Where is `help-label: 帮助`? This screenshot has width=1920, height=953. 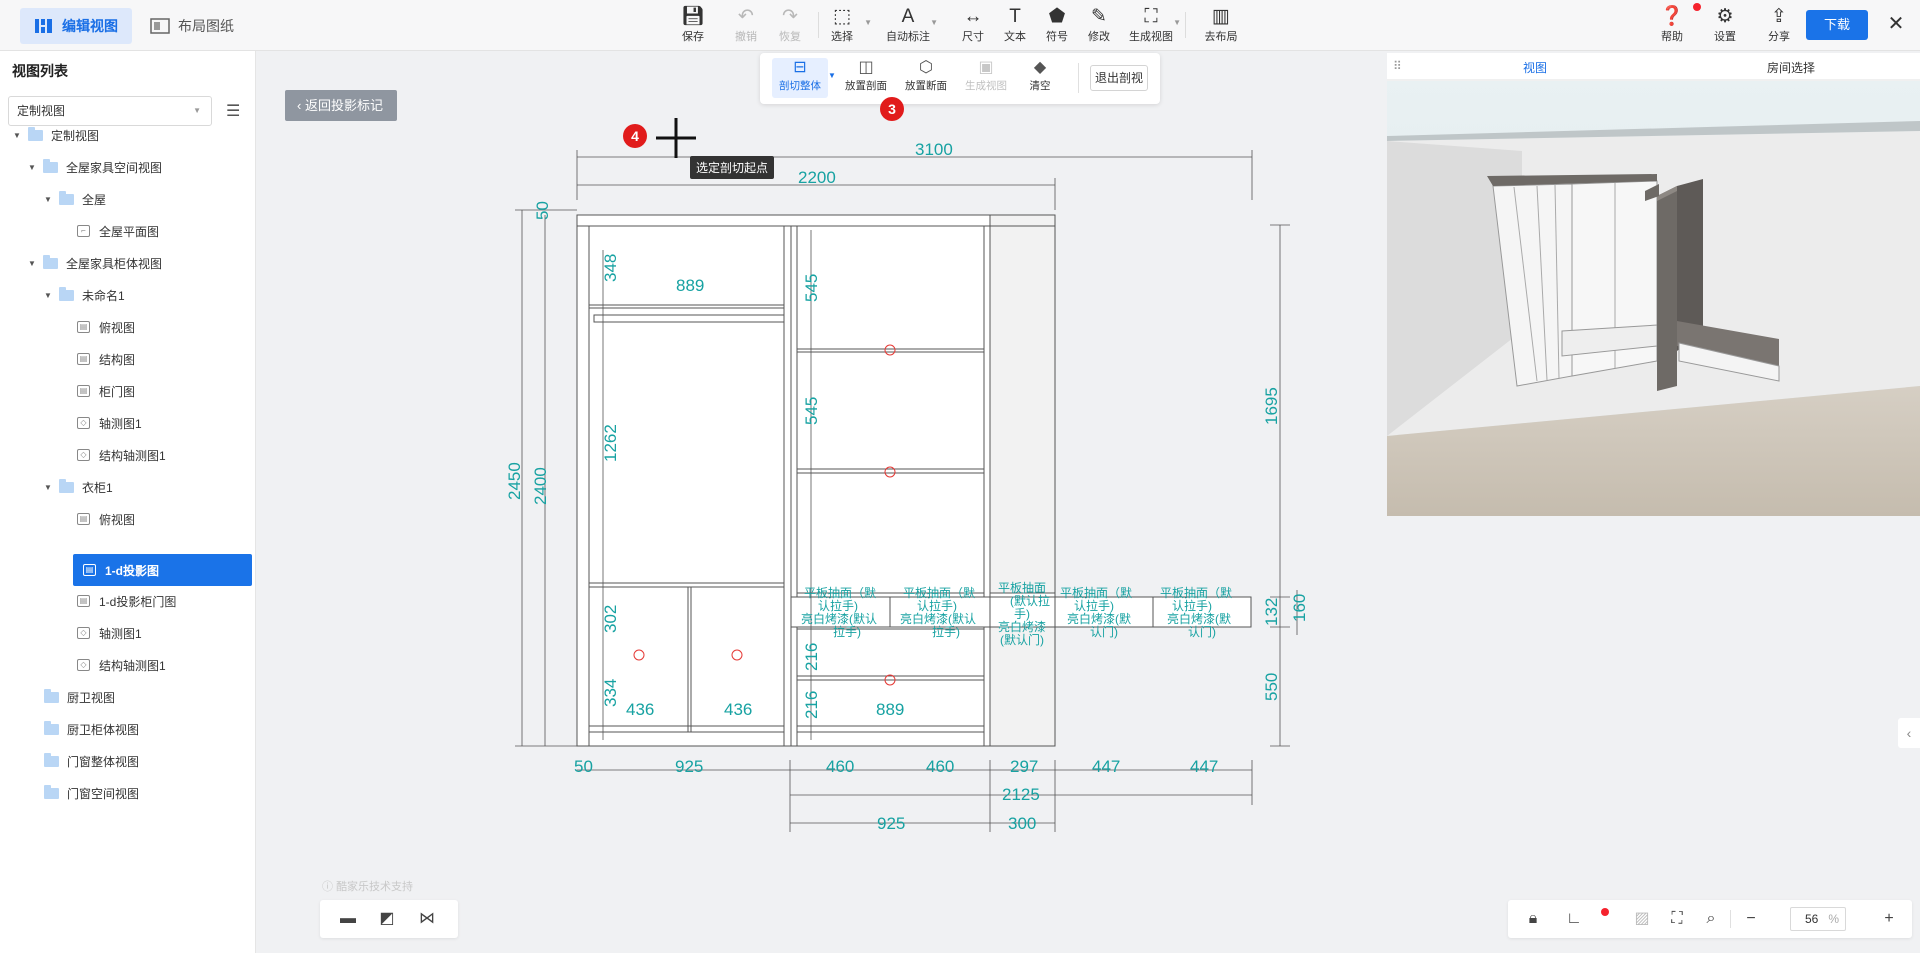
help-label: 帮助 is located at coordinates (1672, 37).